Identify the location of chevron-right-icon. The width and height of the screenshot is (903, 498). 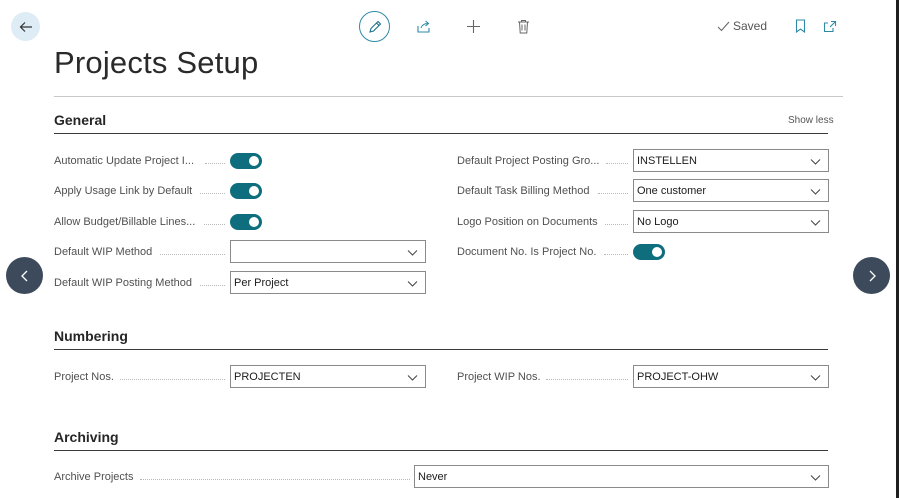
(872, 275).